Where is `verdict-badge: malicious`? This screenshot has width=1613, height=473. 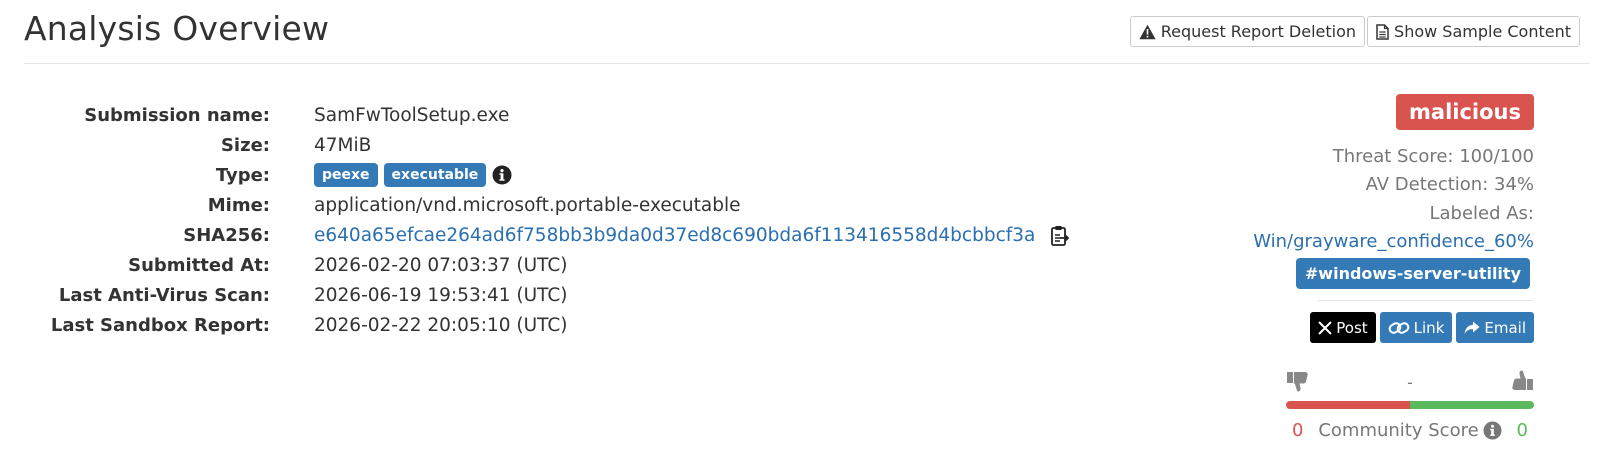
verdict-badge: malicious is located at coordinates (1465, 112).